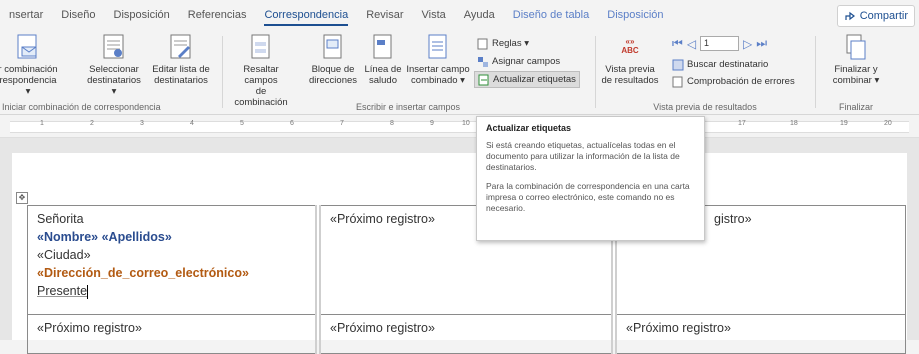 This screenshot has height=354, width=919. Describe the element at coordinates (434, 15) in the screenshot. I see `tab-vista: Vista` at that location.